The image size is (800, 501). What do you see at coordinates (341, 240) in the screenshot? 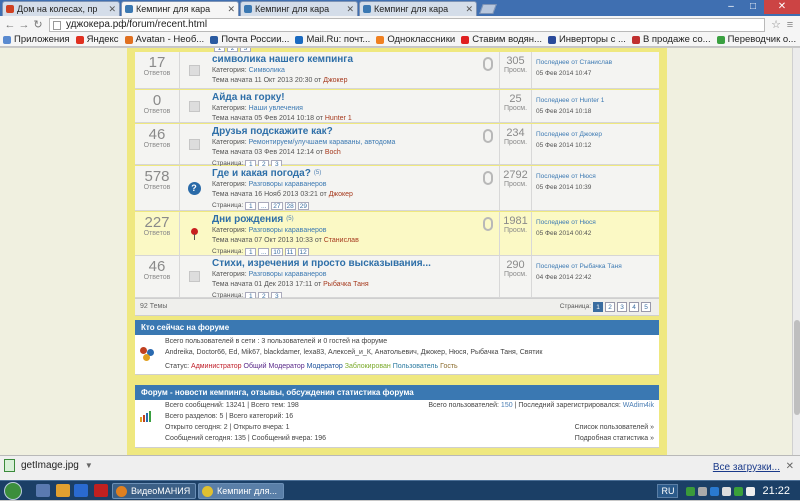
I see `author-link: Станислав` at bounding box center [341, 240].